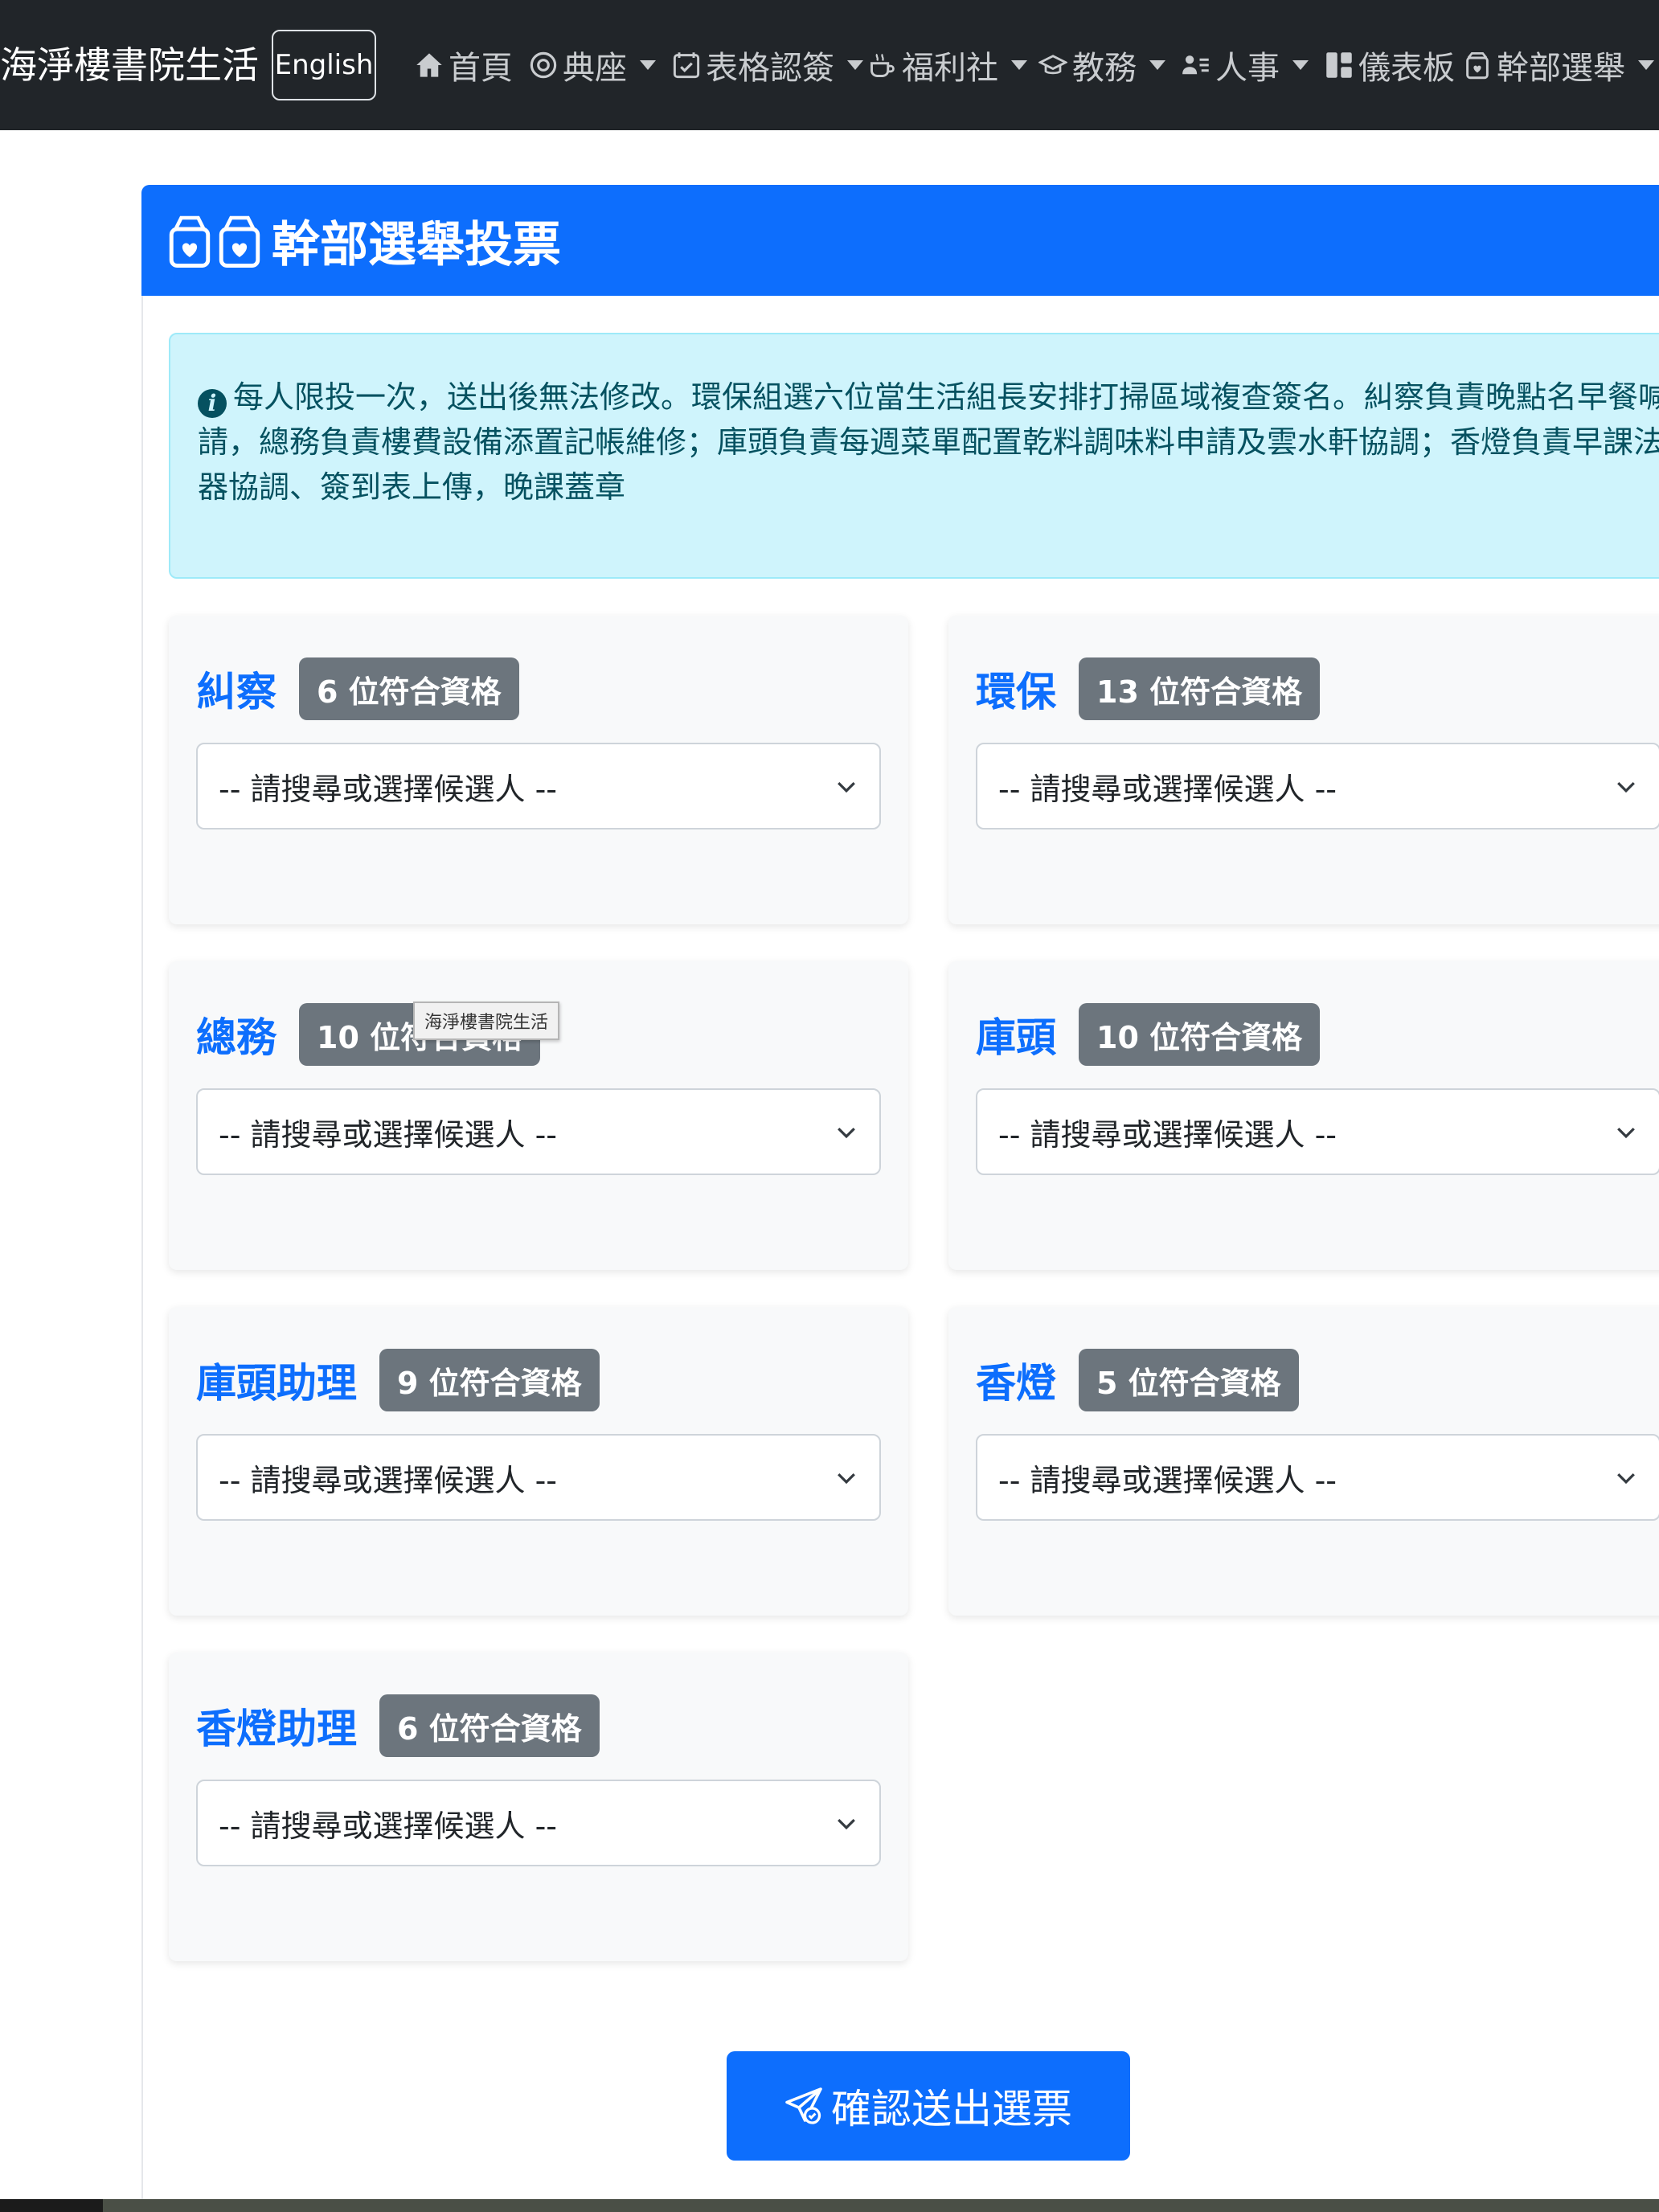  I want to click on language-toggle-button: English, so click(324, 65).